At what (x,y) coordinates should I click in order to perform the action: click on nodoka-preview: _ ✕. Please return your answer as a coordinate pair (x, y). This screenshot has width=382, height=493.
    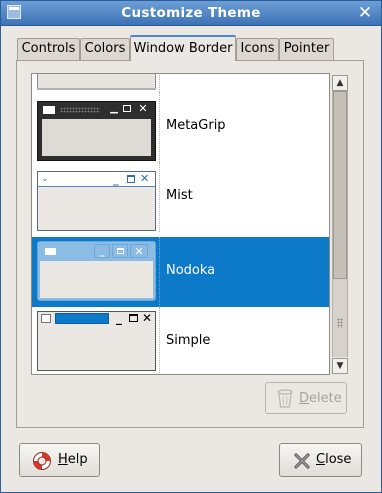
    Looking at the image, I should click on (96, 271).